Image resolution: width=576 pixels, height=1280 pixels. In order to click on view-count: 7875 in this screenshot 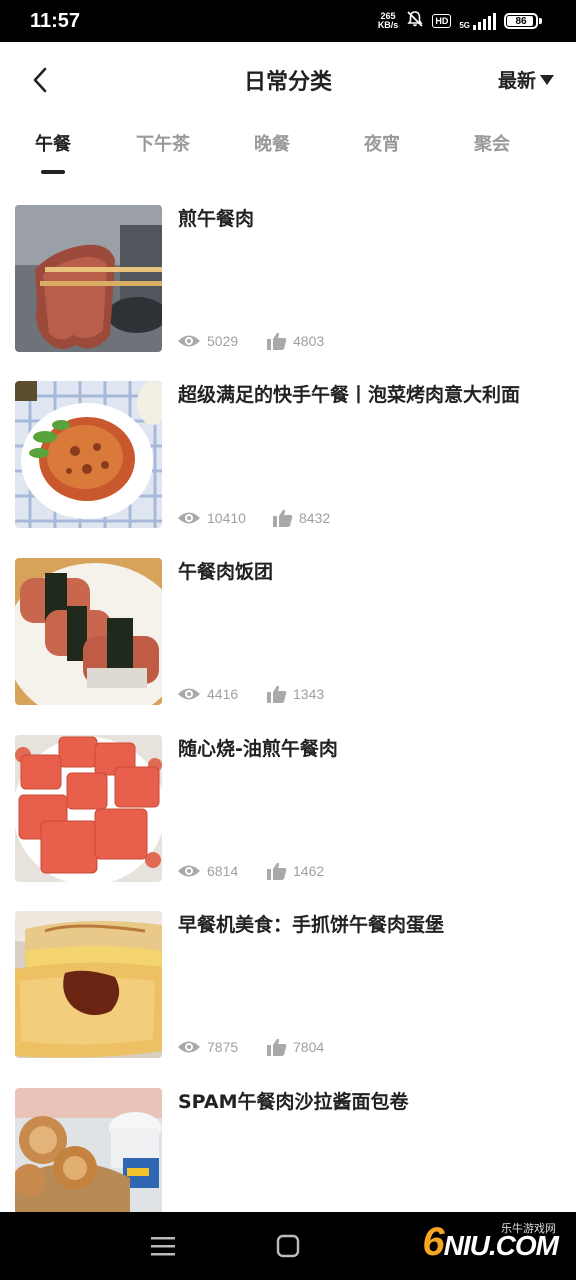, I will do `click(222, 1047)`.